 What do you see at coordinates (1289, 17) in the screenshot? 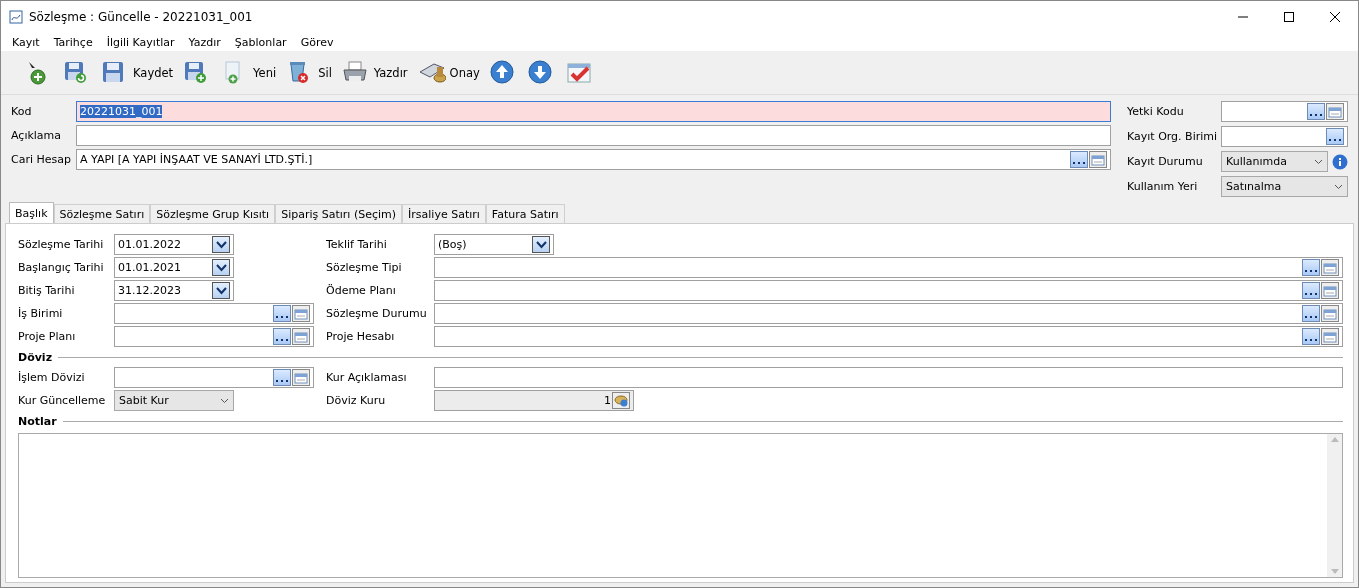
I see `maximize-icon` at bounding box center [1289, 17].